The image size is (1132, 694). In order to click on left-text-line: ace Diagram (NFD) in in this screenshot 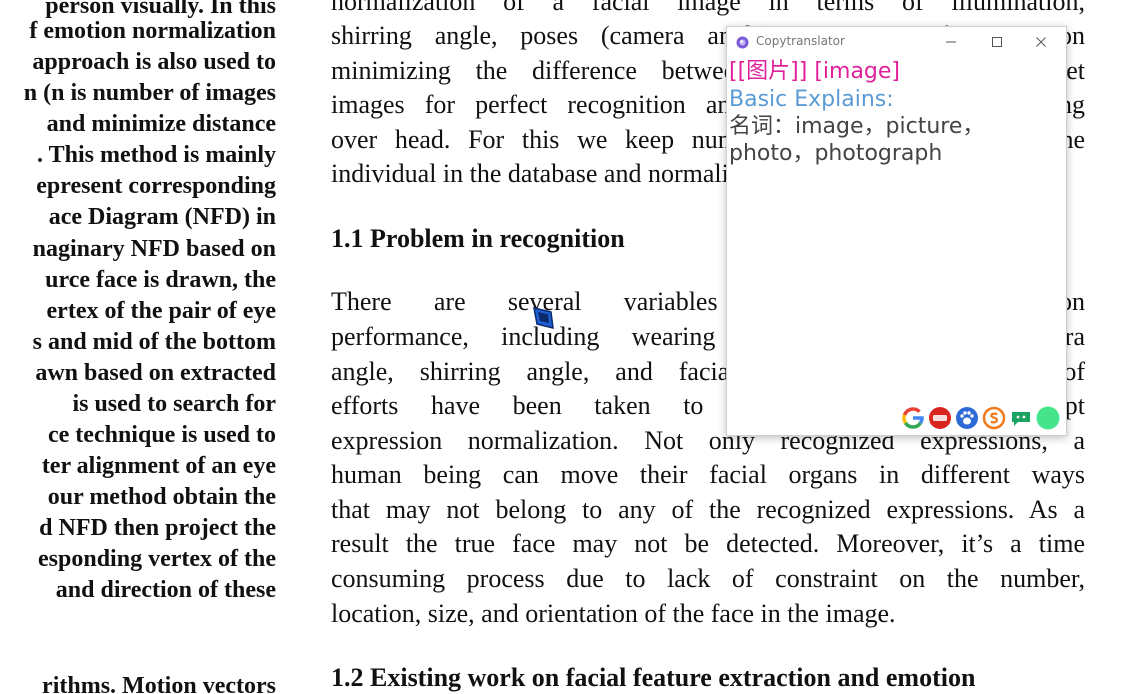, I will do `click(162, 217)`.